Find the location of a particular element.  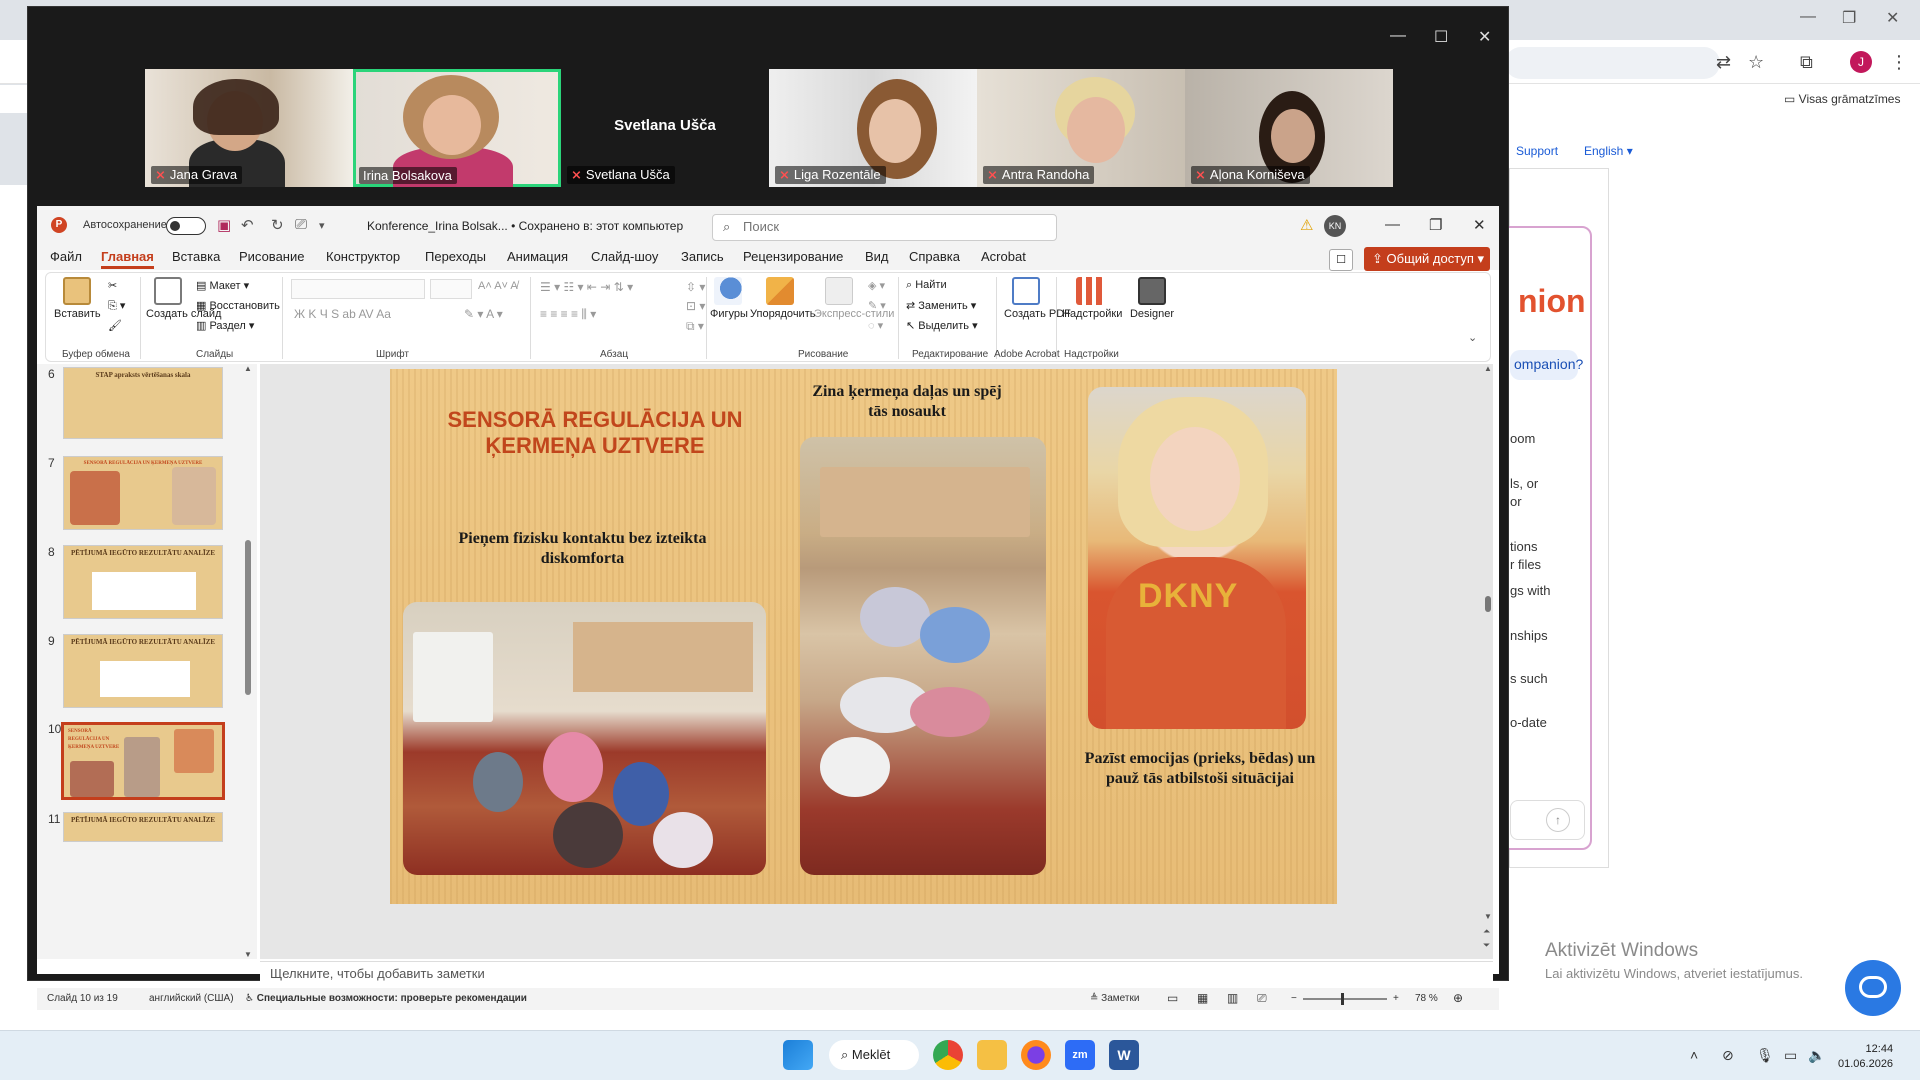

file-explorer-icon is located at coordinates (992, 1055).